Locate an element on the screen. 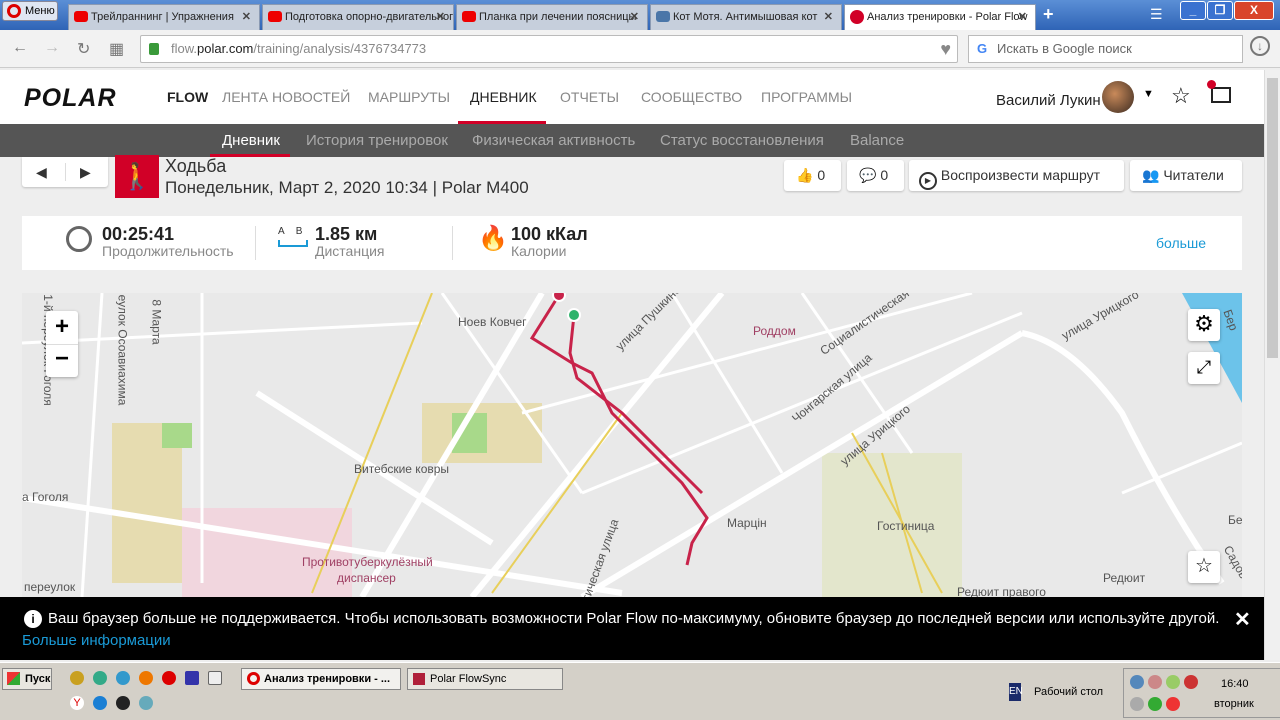 Image resolution: width=1280 pixels, height=720 pixels. minimize-button: _ is located at coordinates (1193, 10).